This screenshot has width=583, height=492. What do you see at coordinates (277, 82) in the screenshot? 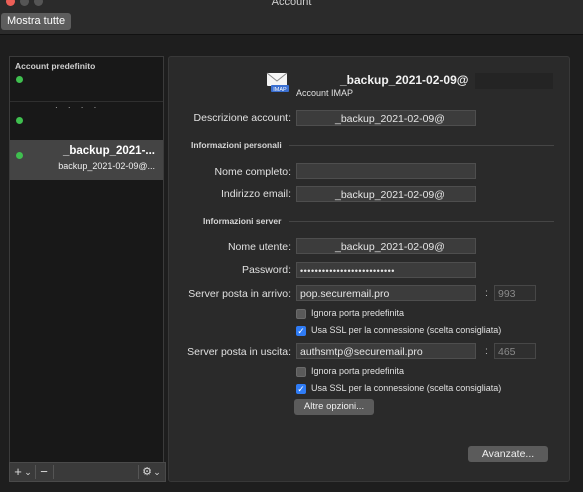
I see `mail-icon: IMAP` at bounding box center [277, 82].